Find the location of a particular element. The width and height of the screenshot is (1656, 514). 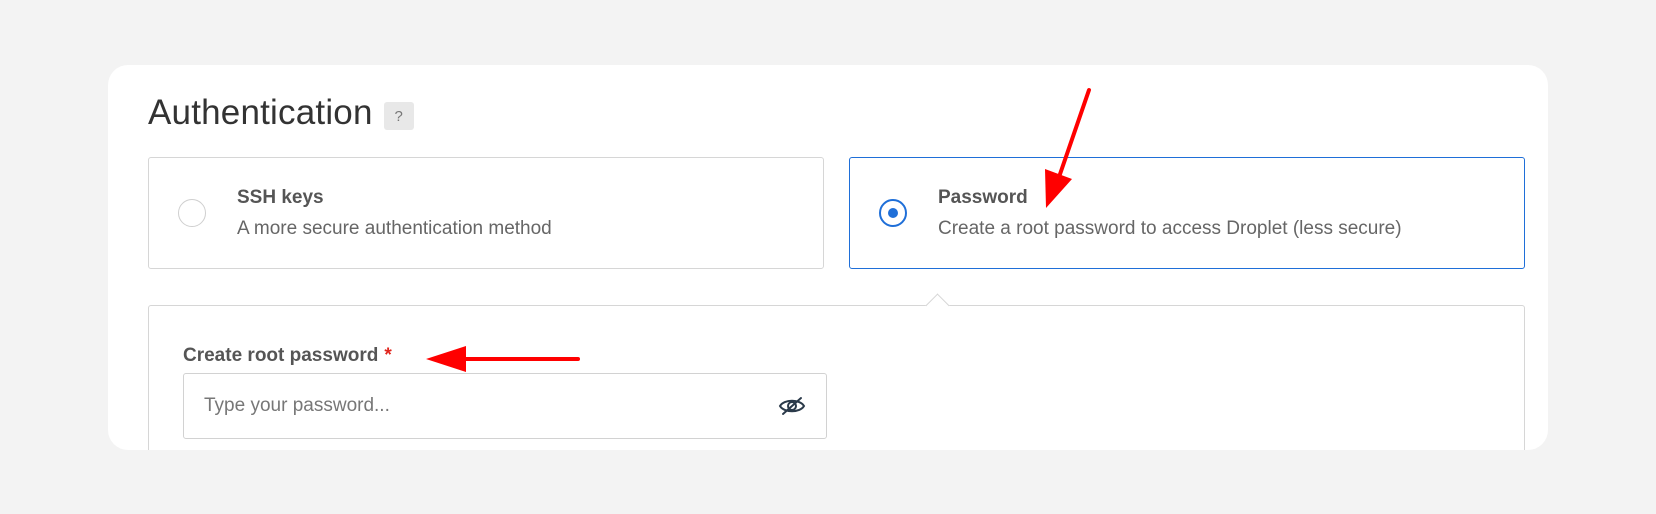

password-input-box is located at coordinates (505, 406).